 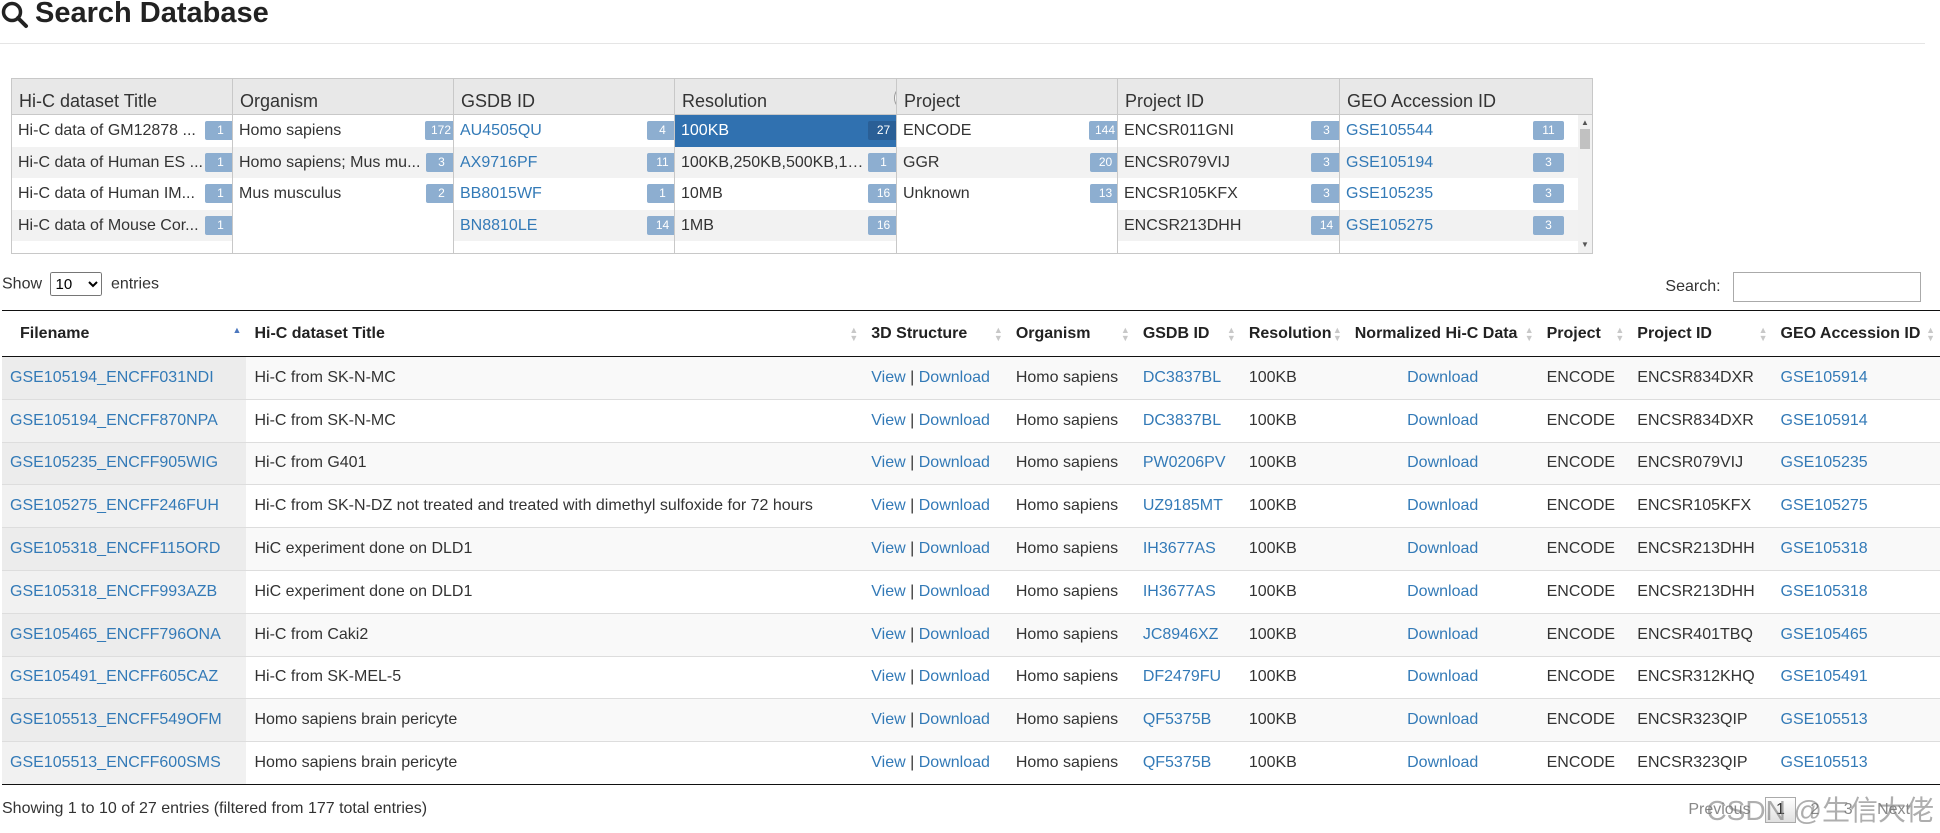 I want to click on facet-option: 1MB 16, so click(x=794, y=225).